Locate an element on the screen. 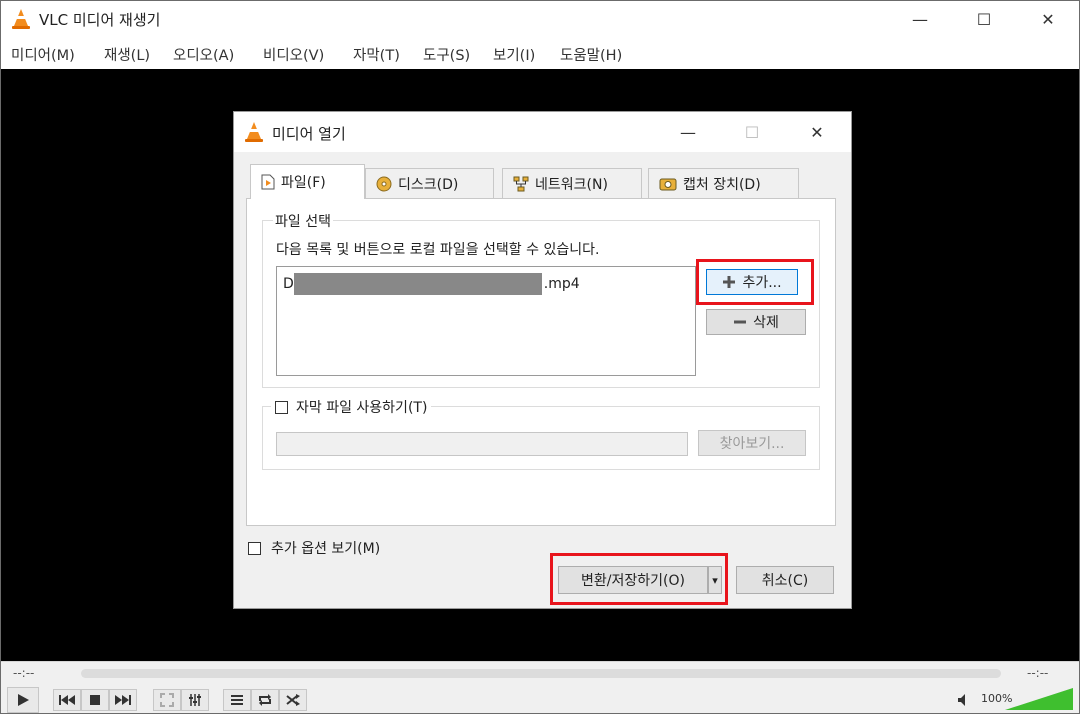 This screenshot has height=714, width=1080. cancel-button: 취소(C) is located at coordinates (785, 580).